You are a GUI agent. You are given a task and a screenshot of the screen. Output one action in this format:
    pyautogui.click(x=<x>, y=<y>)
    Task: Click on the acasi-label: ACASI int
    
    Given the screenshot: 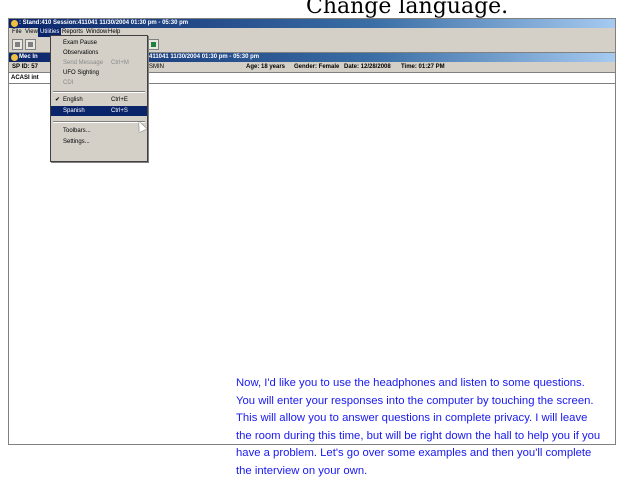 What is the action you would take?
    pyautogui.click(x=25, y=78)
    